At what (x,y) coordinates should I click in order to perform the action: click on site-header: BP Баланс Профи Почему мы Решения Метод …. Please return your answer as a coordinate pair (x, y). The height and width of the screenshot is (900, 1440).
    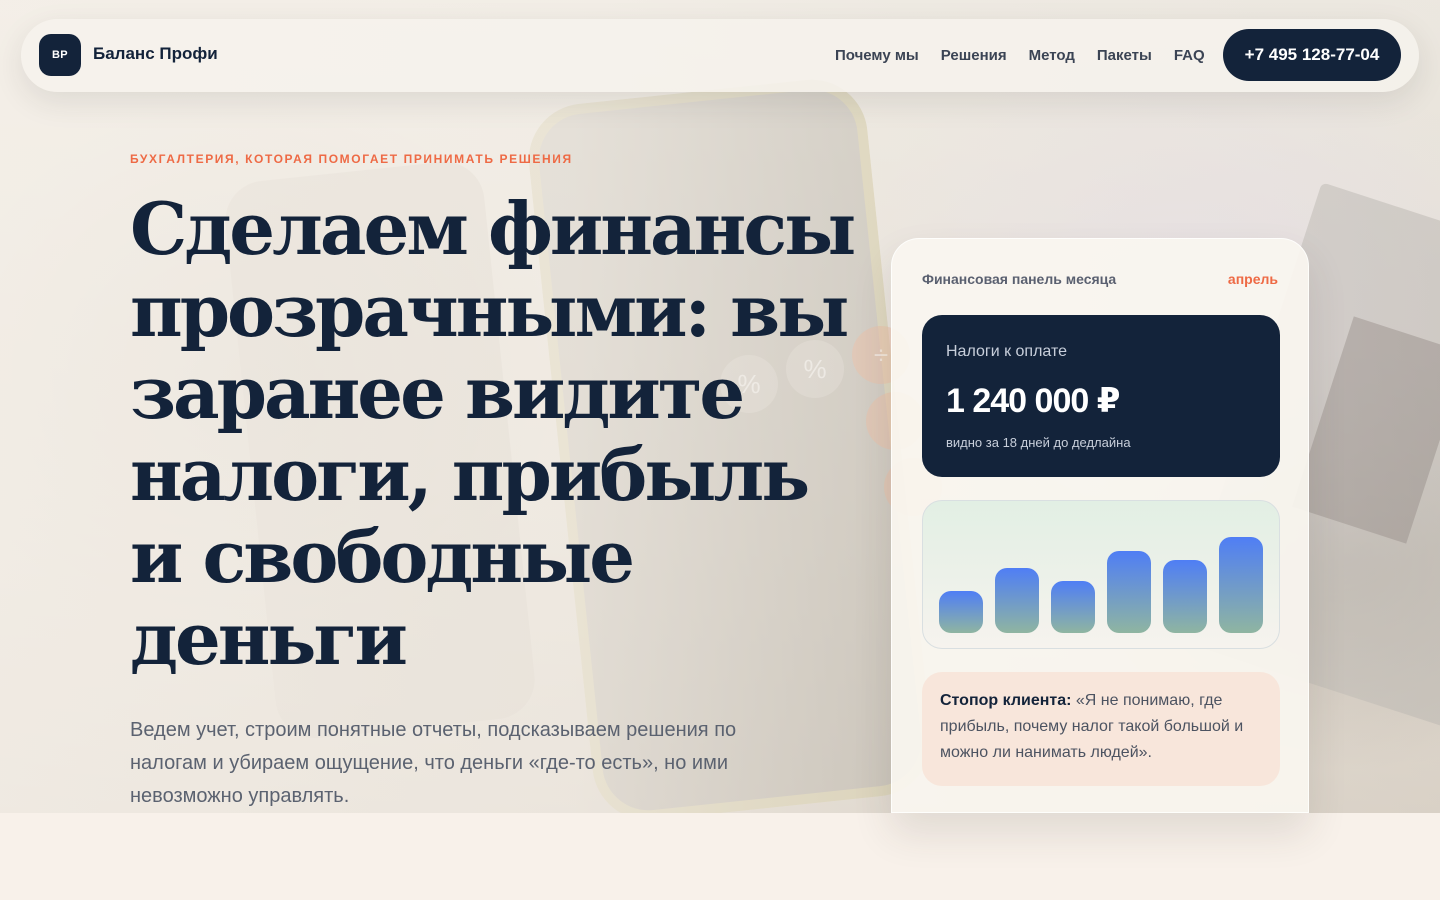
    Looking at the image, I should click on (720, 55).